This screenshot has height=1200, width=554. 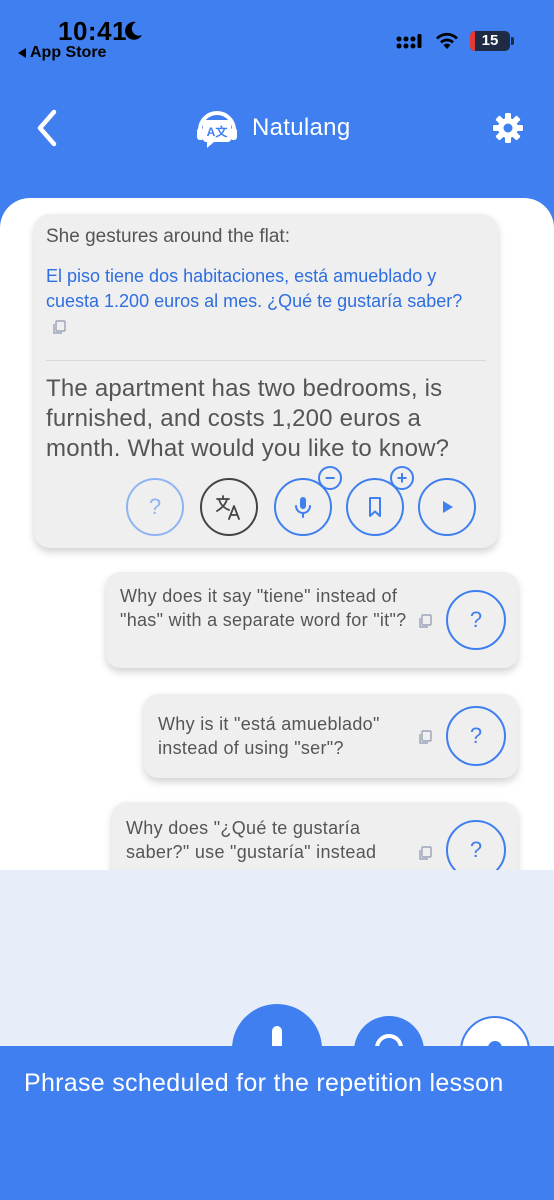 I want to click on play-icon, so click(x=448, y=507).